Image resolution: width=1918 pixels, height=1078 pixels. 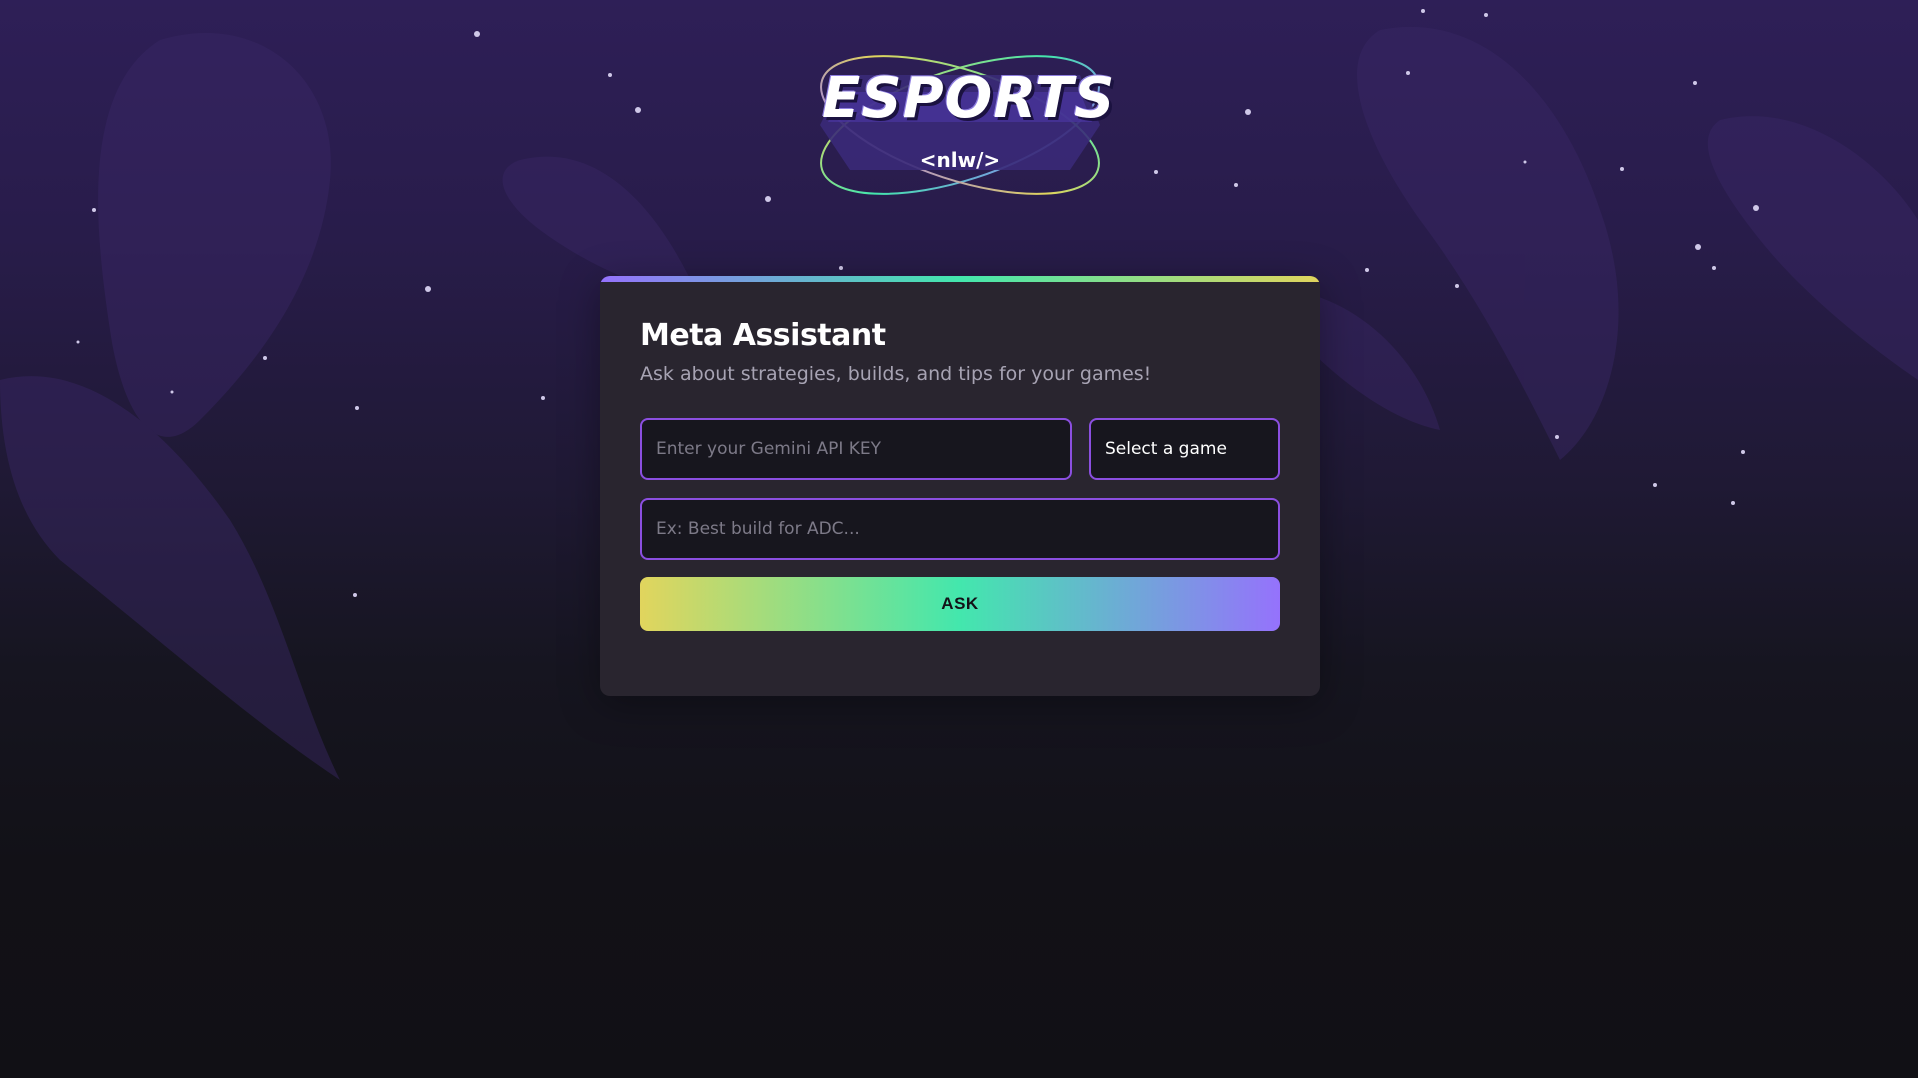 What do you see at coordinates (1166, 449) in the screenshot?
I see `game-select-label: Select a game` at bounding box center [1166, 449].